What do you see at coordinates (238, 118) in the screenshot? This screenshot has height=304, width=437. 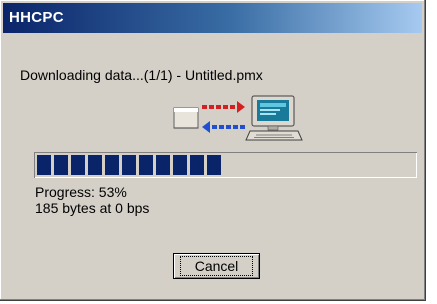 I see `download-transfer-icon` at bounding box center [238, 118].